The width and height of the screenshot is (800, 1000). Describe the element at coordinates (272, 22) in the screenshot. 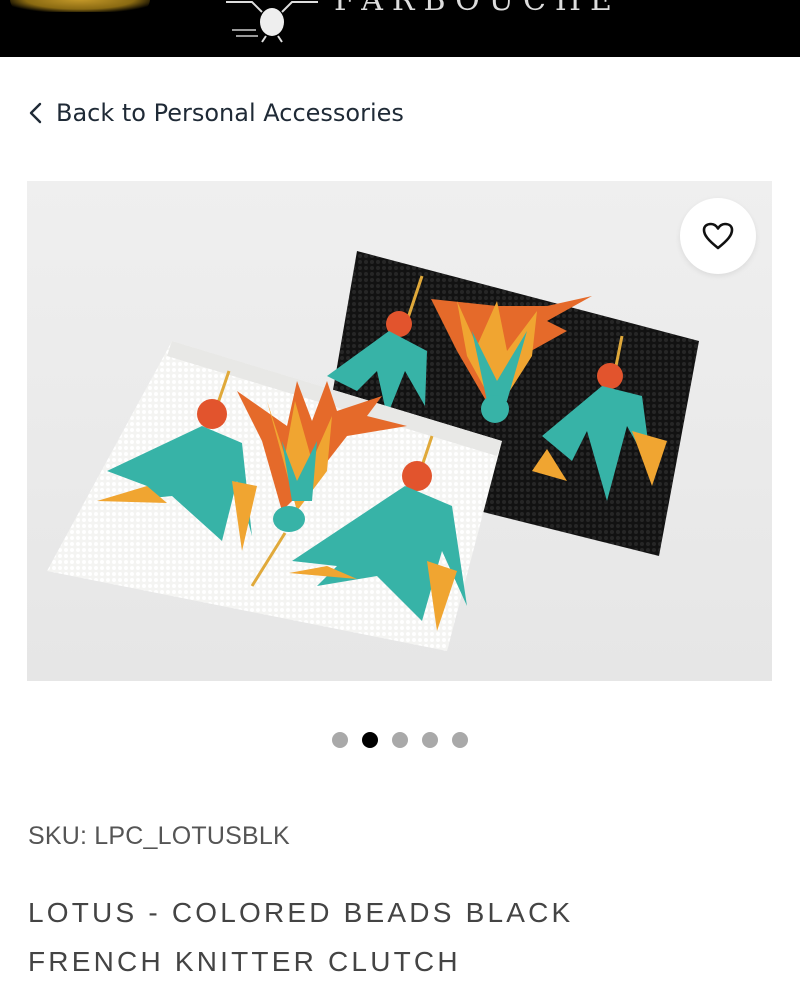

I see `bird-logo-icon` at that location.